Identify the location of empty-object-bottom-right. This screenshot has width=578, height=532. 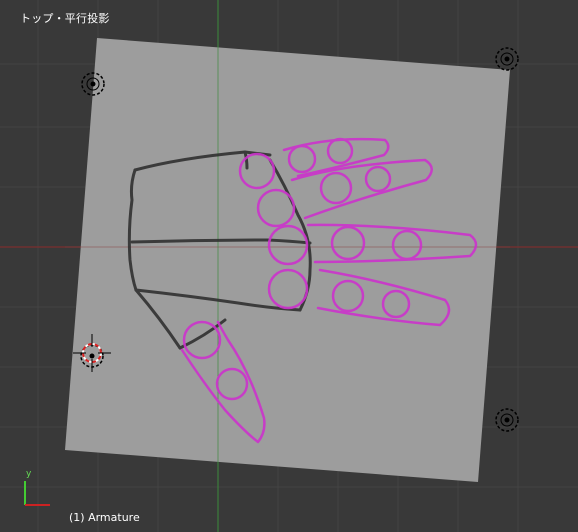
(507, 420).